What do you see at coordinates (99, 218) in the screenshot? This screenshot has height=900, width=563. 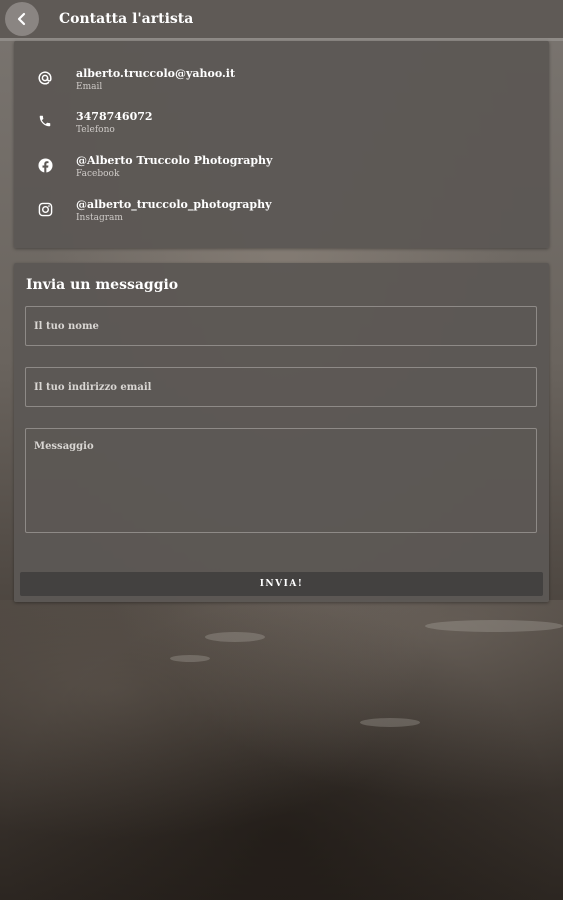 I see `contact-label: Instagram` at bounding box center [99, 218].